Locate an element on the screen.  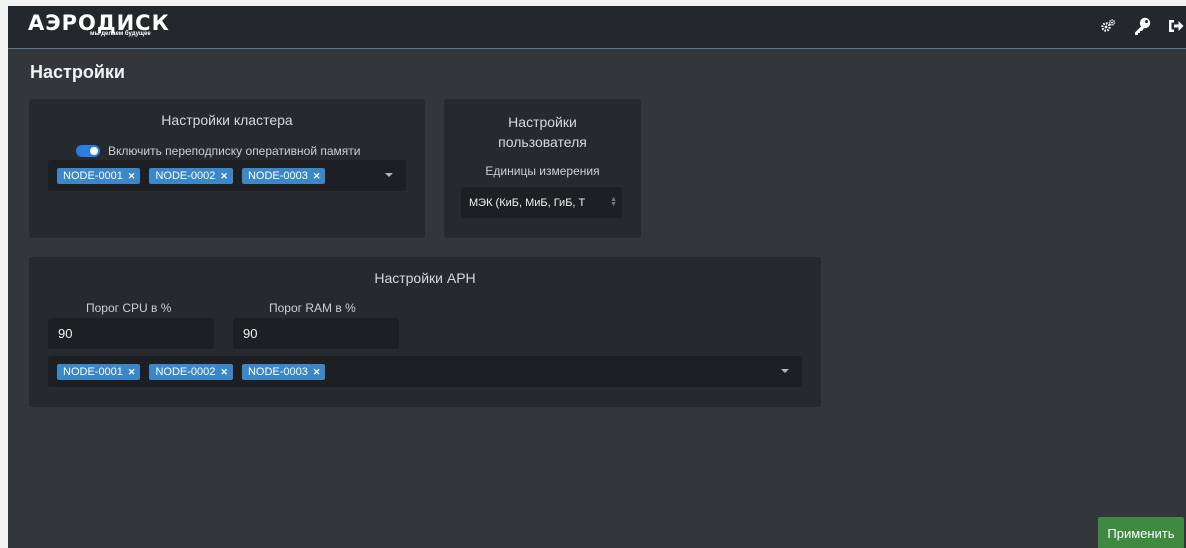
units-select-value: МЭК (КиБ, МиБ, ГиБ, Т is located at coordinates (527, 202).